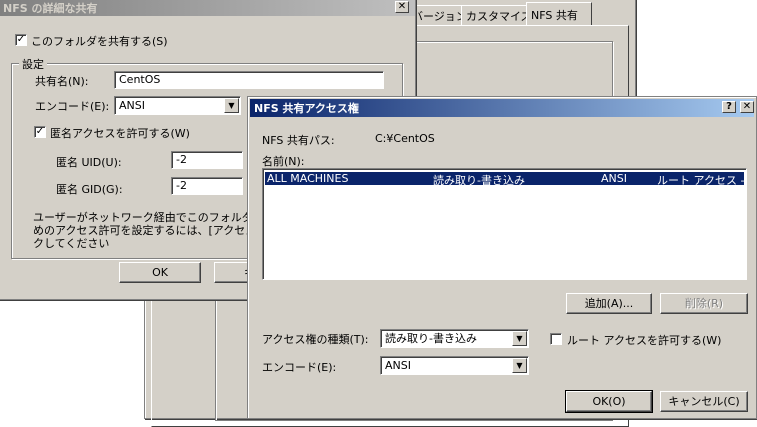 This screenshot has height=427, width=757. I want to click on names-label: 名前(N):, so click(283, 161).